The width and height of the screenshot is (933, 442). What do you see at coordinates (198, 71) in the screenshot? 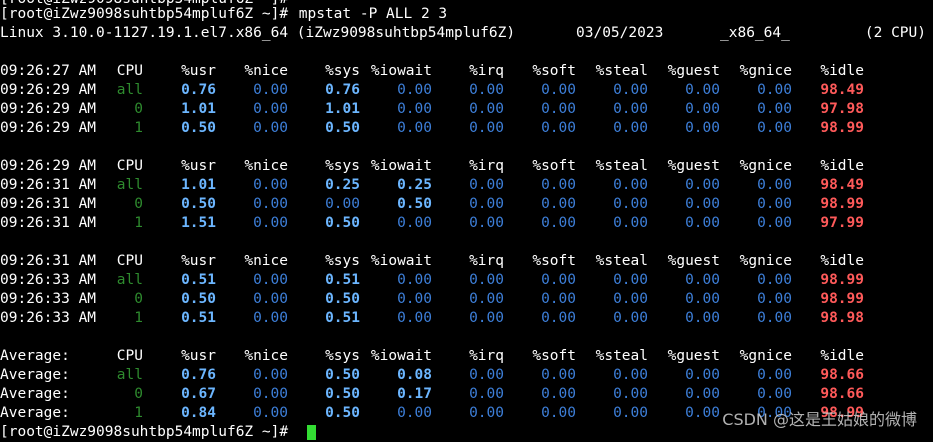
I see `column-header: %usr` at bounding box center [198, 71].